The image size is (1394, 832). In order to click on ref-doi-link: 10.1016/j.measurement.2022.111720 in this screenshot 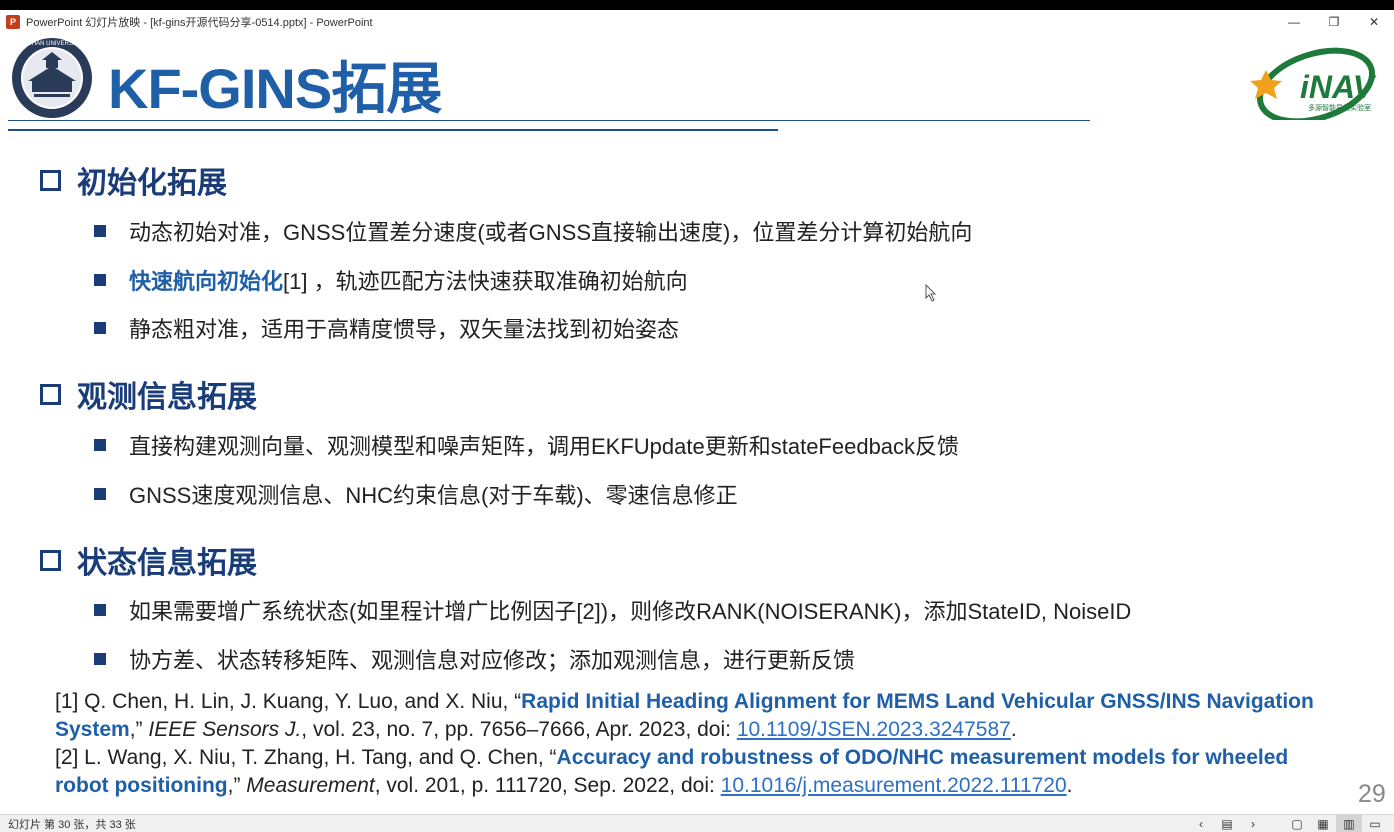, I will do `click(894, 785)`.